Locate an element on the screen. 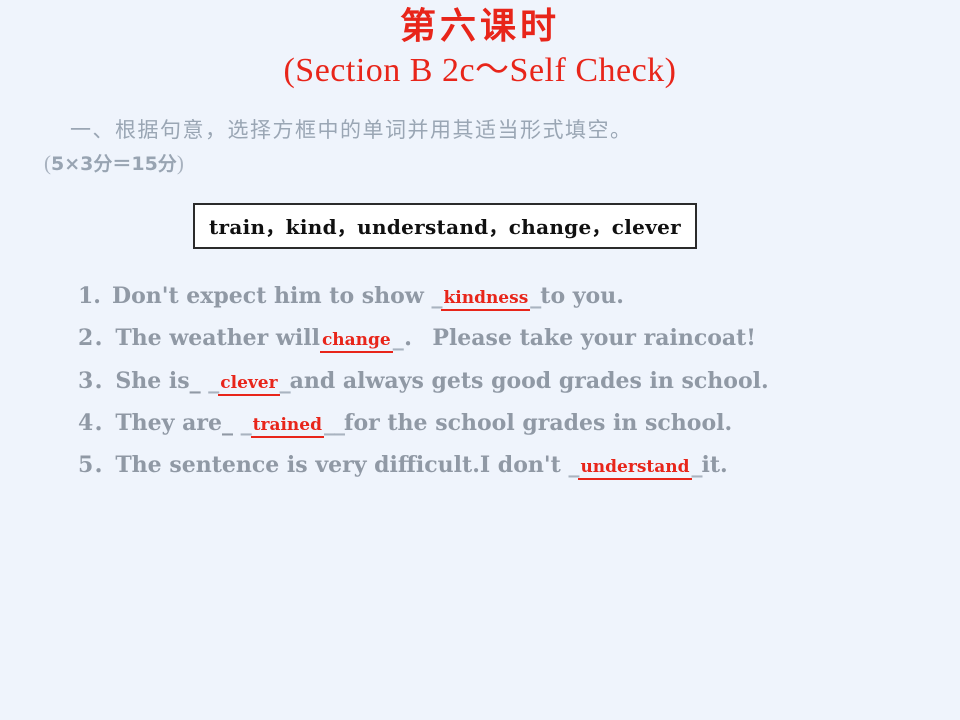 The image size is (960, 720). question-number: 4． is located at coordinates (97, 422).